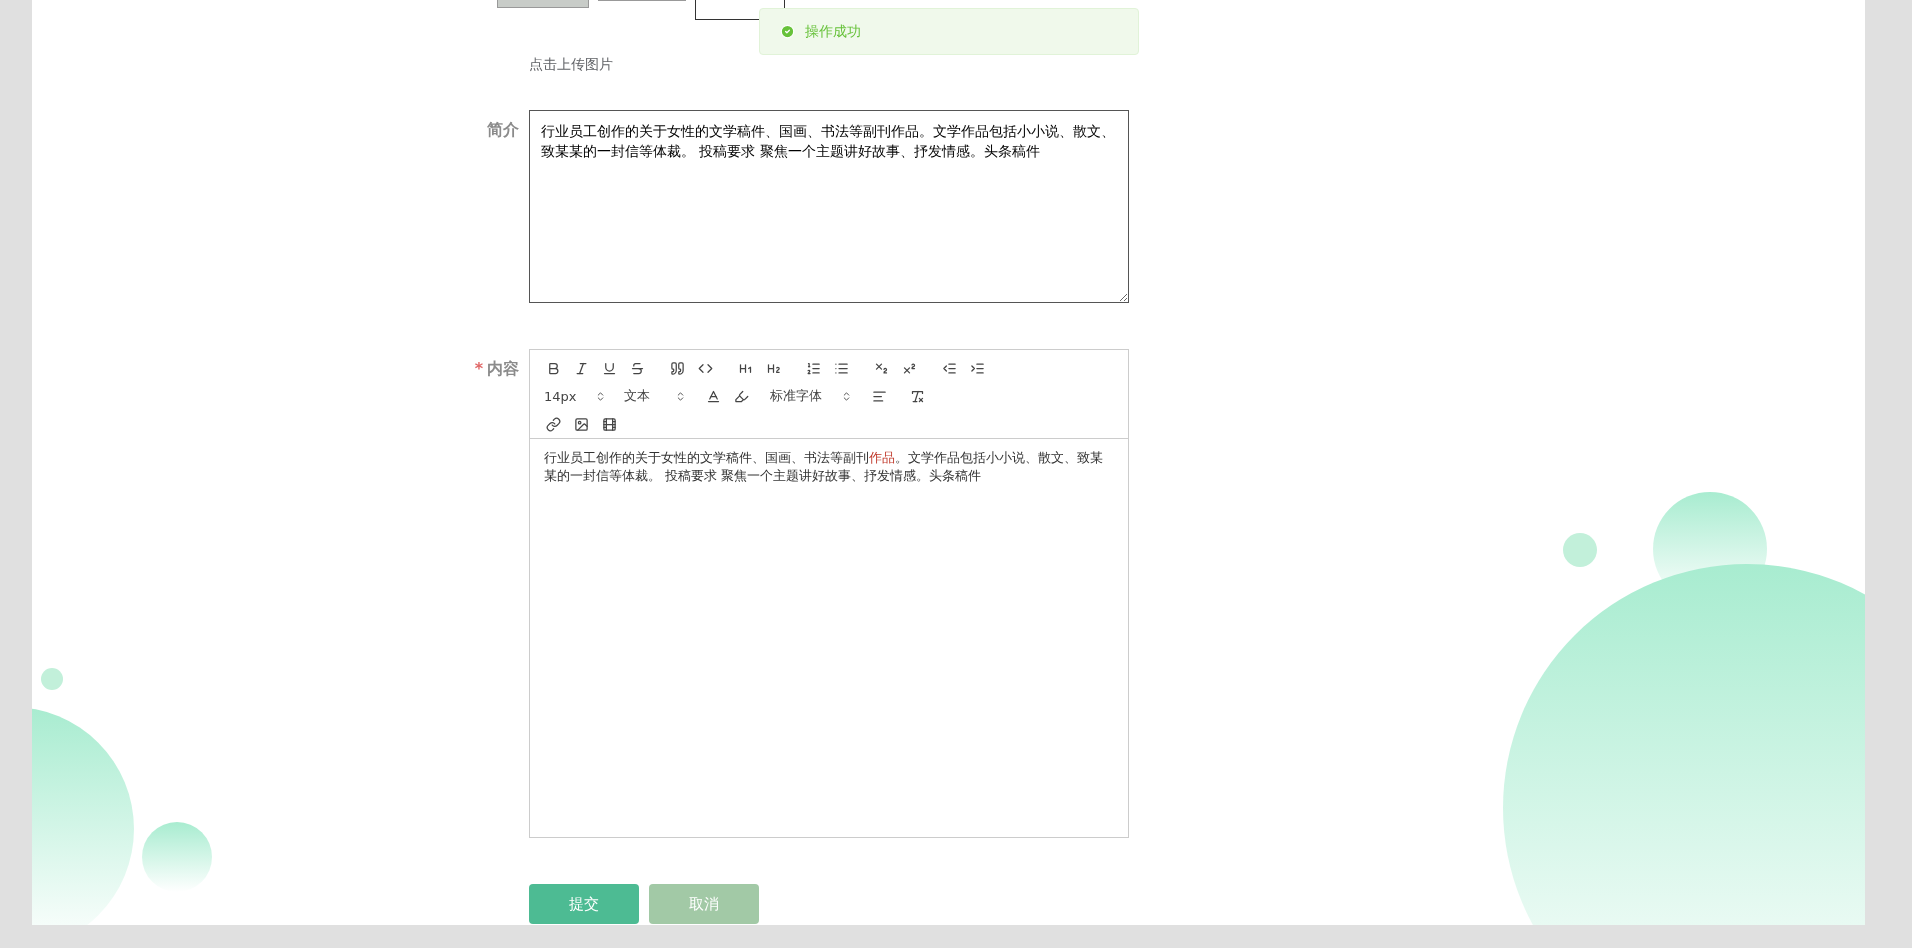 Image resolution: width=1912 pixels, height=948 pixels. Describe the element at coordinates (575, 396) in the screenshot. I see `toolbar-select: 14px` at that location.